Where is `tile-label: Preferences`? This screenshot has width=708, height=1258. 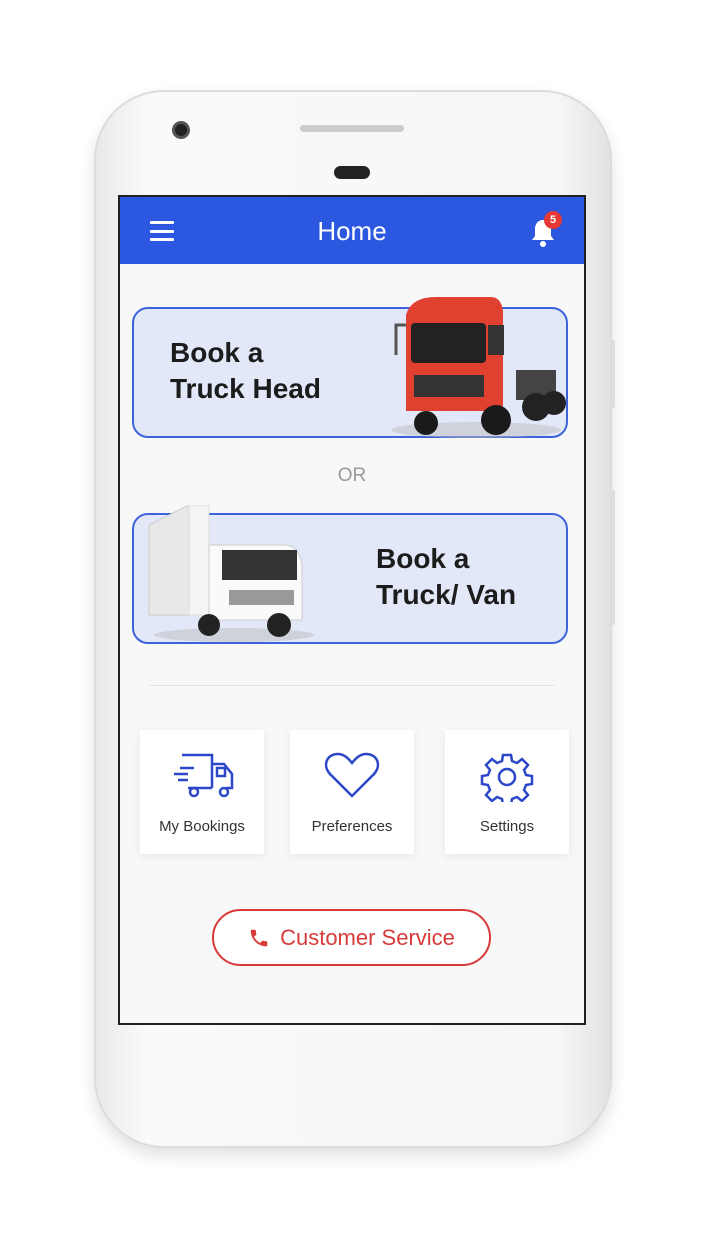
tile-label: Preferences is located at coordinates (352, 826).